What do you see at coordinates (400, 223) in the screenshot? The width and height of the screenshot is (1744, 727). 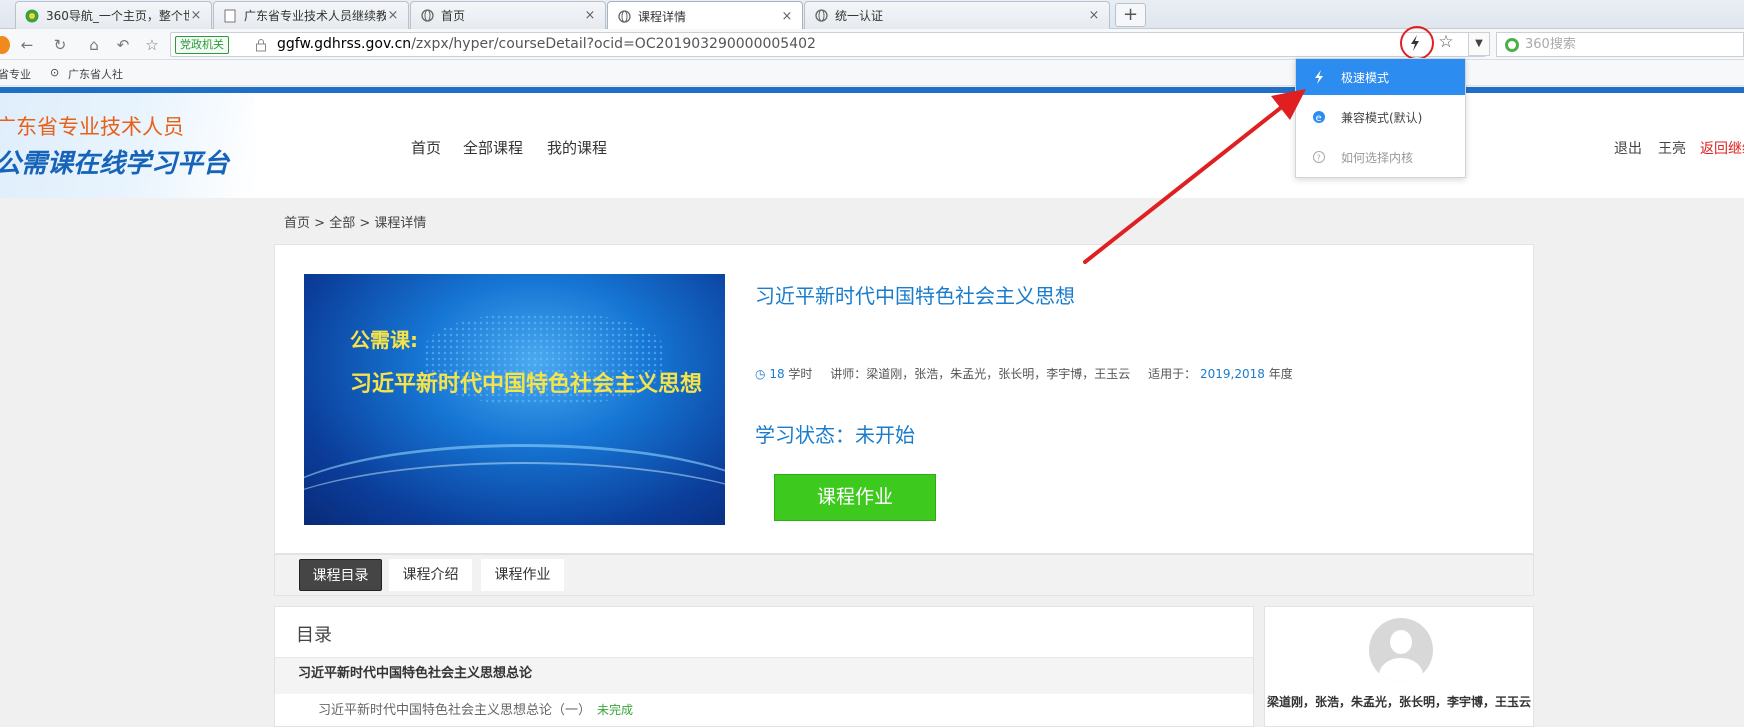 I see `breadcrumb-current: 课程详情` at bounding box center [400, 223].